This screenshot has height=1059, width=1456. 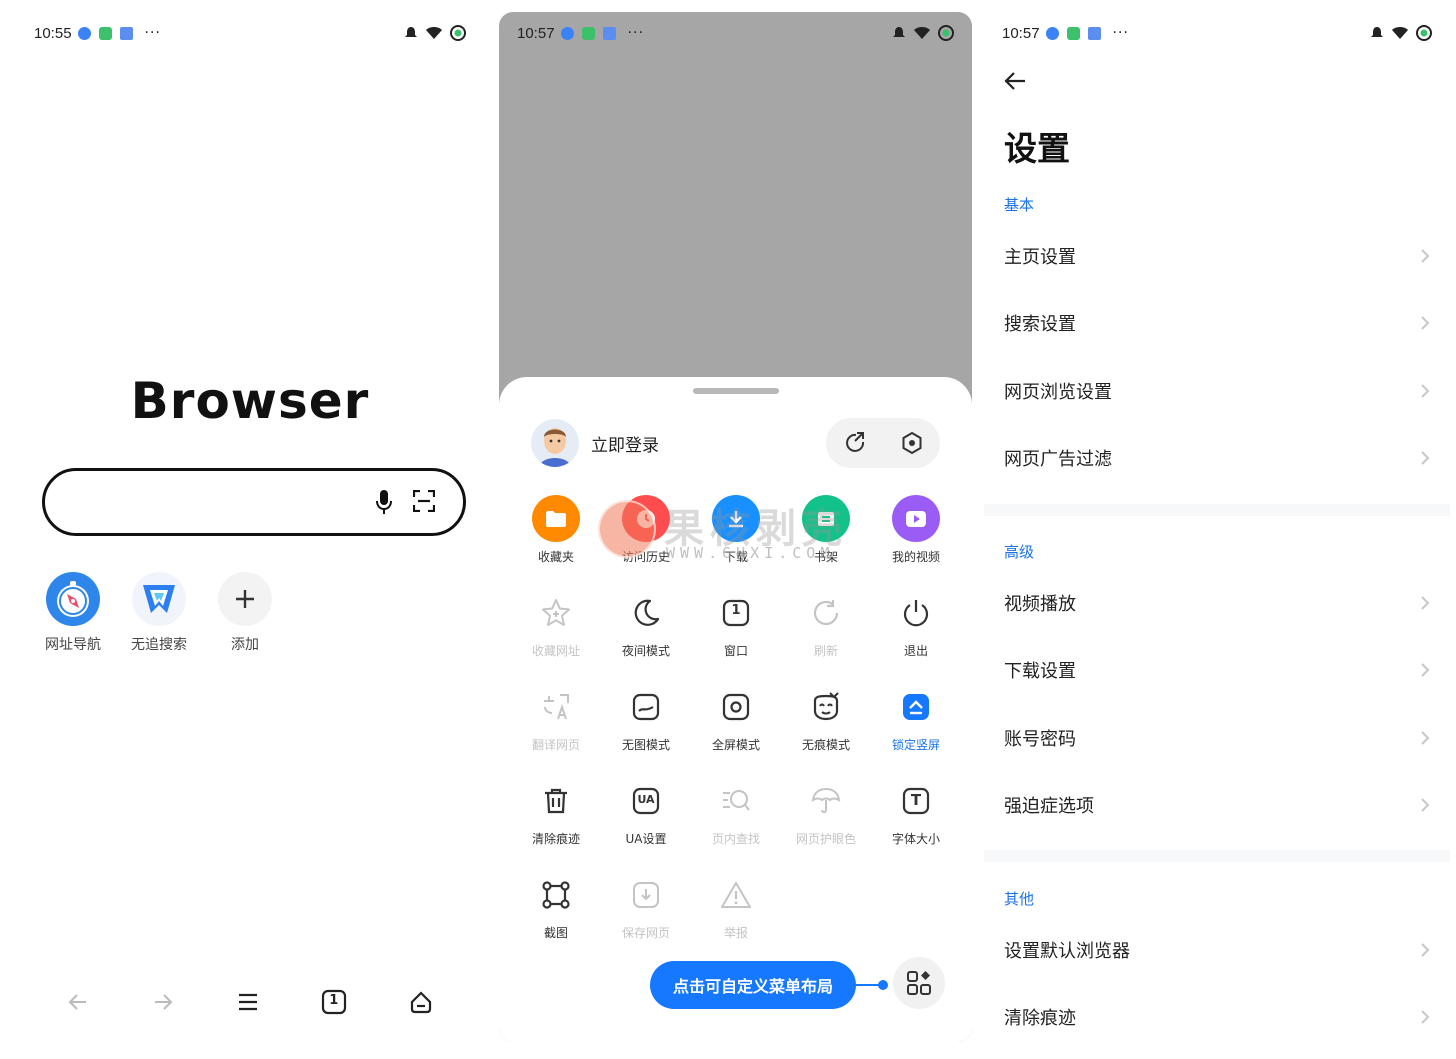 I want to click on tabs-icon: 1, so click(x=334, y=1002).